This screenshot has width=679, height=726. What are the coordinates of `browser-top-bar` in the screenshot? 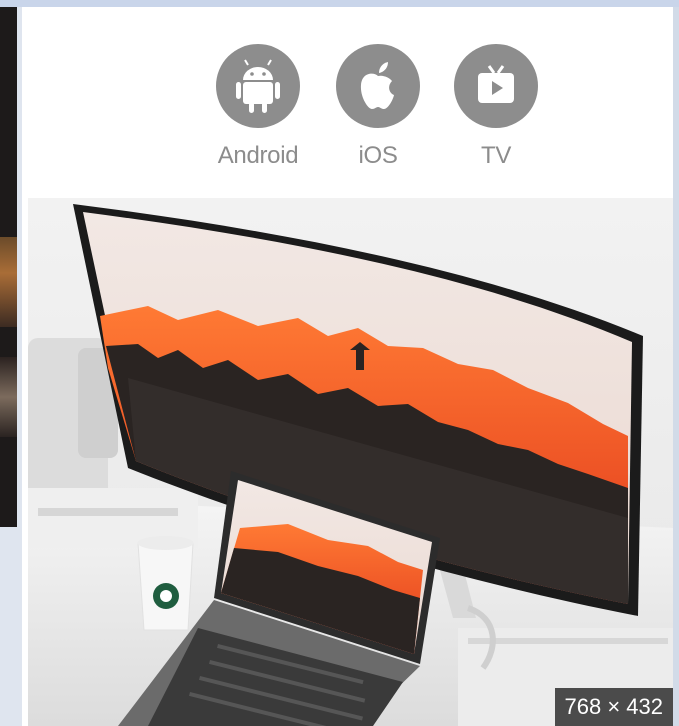 It's located at (339, 3).